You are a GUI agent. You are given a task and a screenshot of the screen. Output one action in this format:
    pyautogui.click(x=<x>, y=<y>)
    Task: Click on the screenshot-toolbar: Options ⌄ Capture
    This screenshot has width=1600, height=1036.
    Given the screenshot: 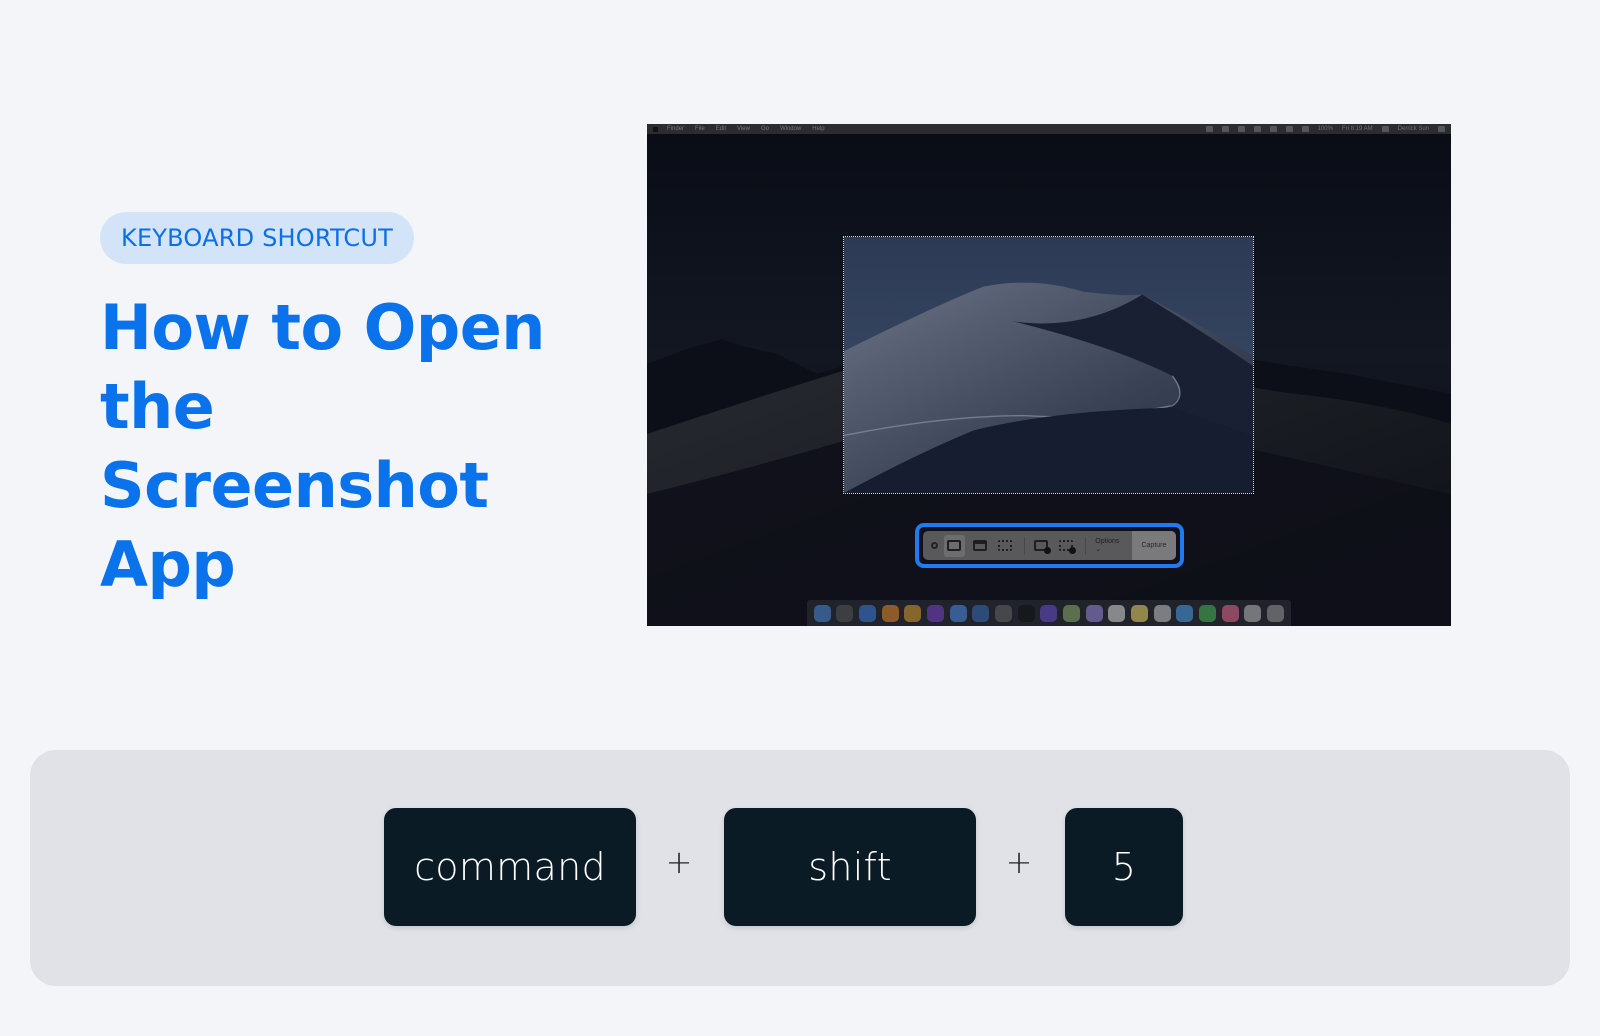 What is the action you would take?
    pyautogui.click(x=1049, y=545)
    